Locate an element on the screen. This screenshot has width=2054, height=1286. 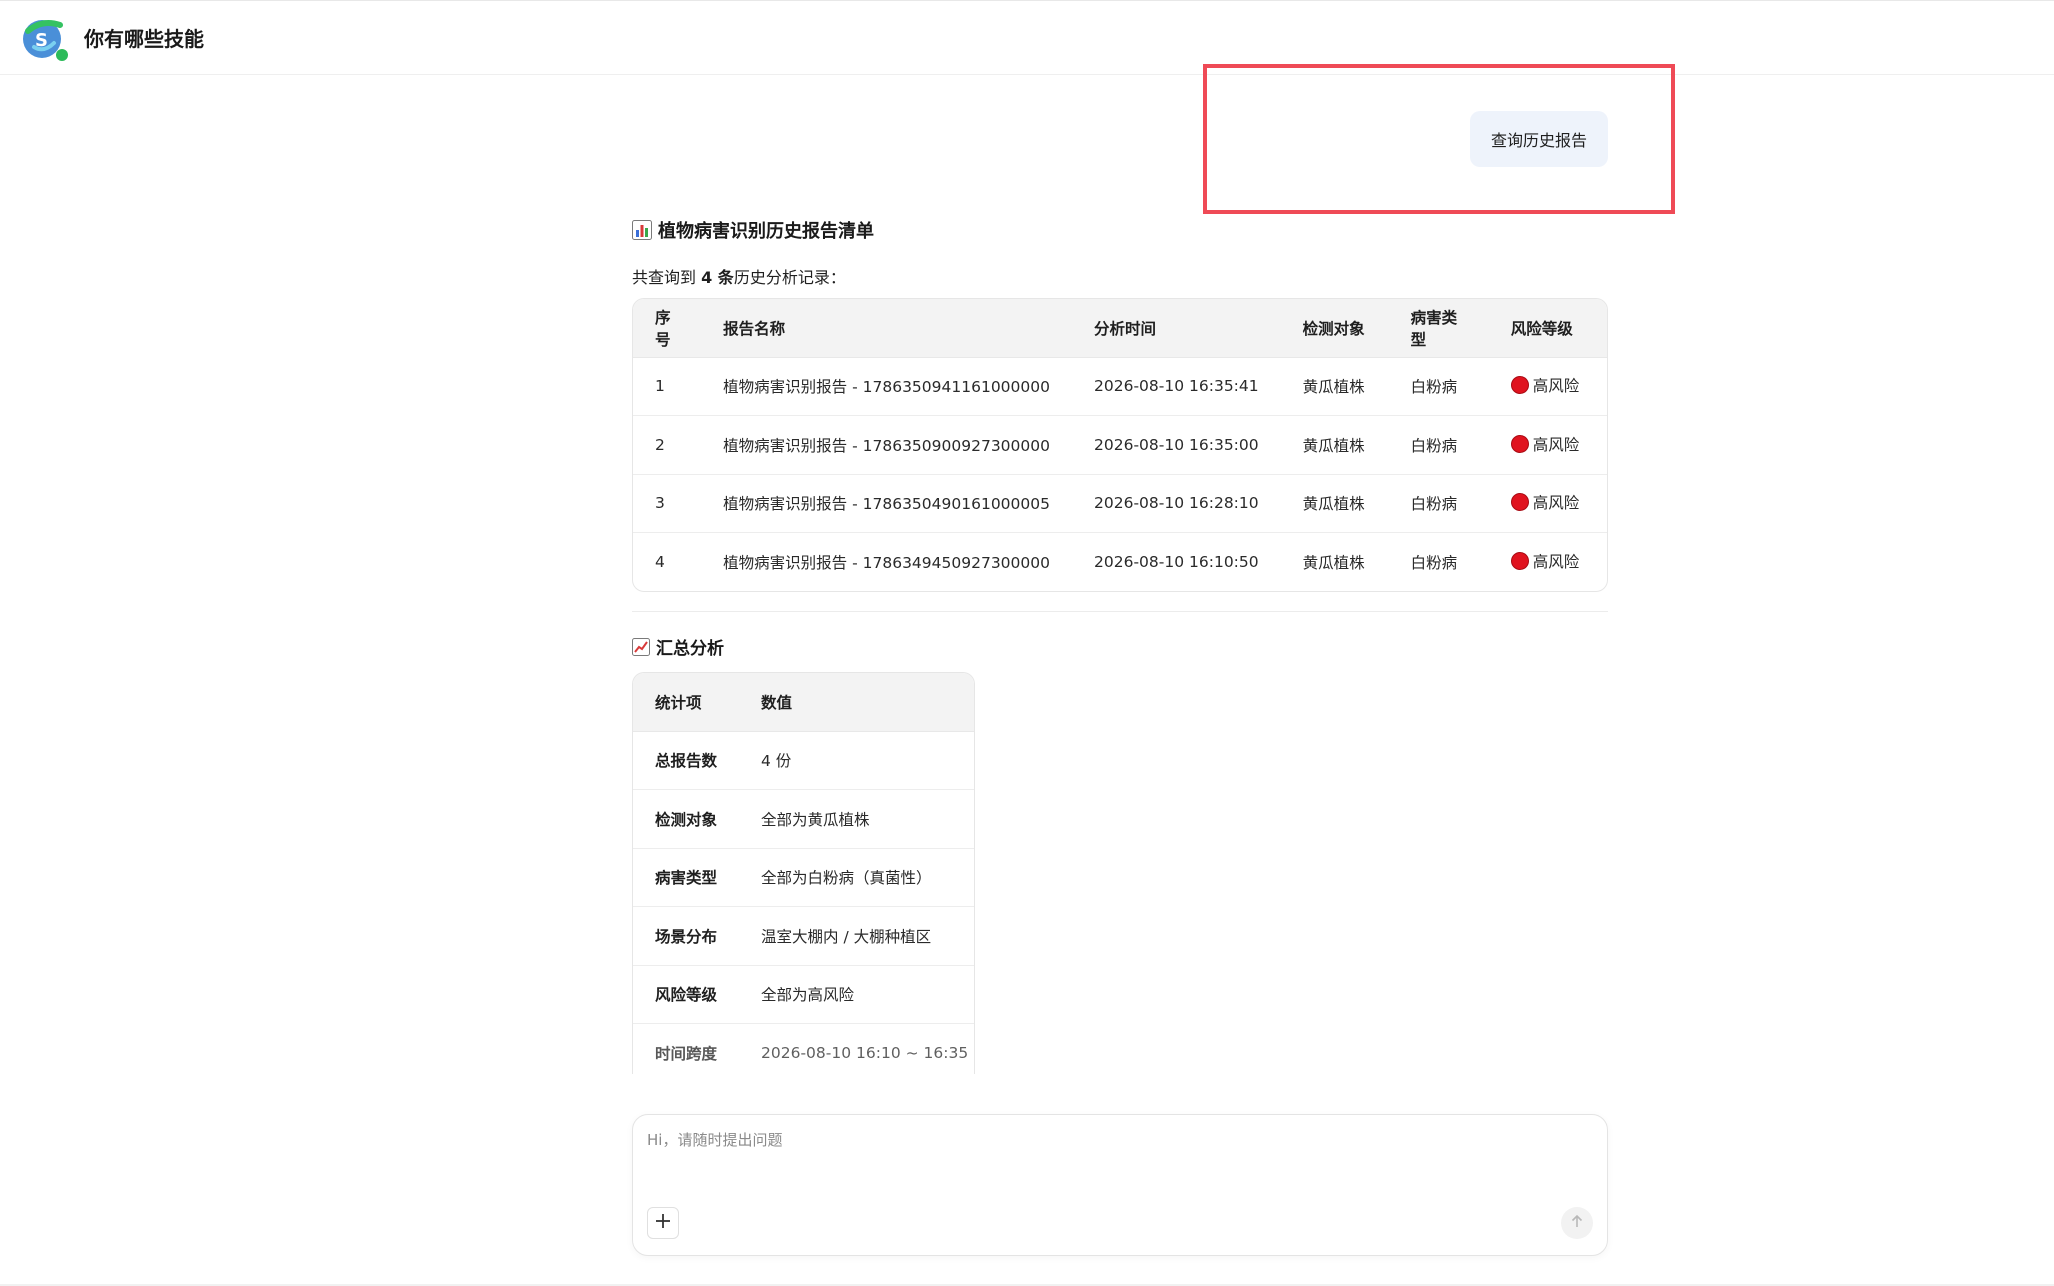
col-header-object: 检测对象 is located at coordinates (1334, 328).